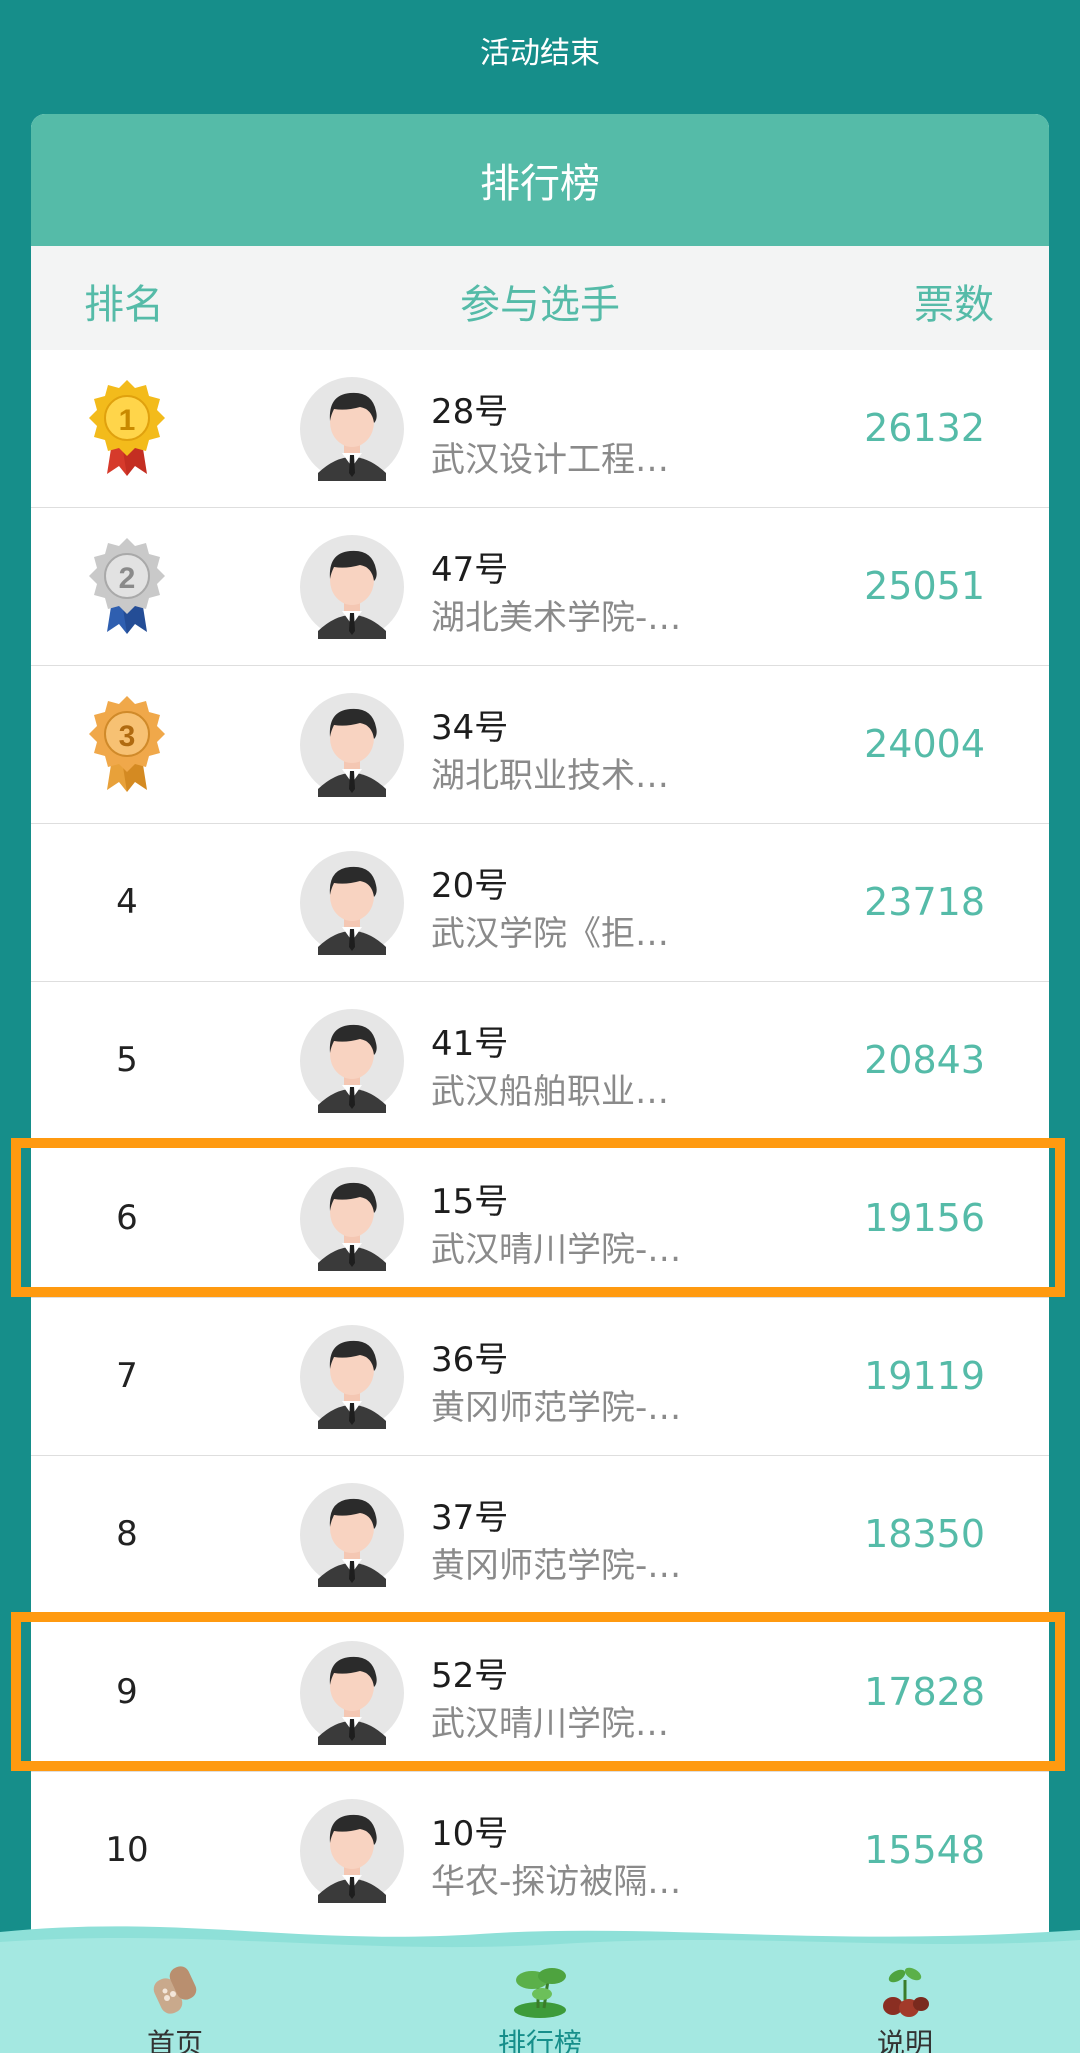 The width and height of the screenshot is (1080, 2053). I want to click on rank-number: 9, so click(127, 1692).